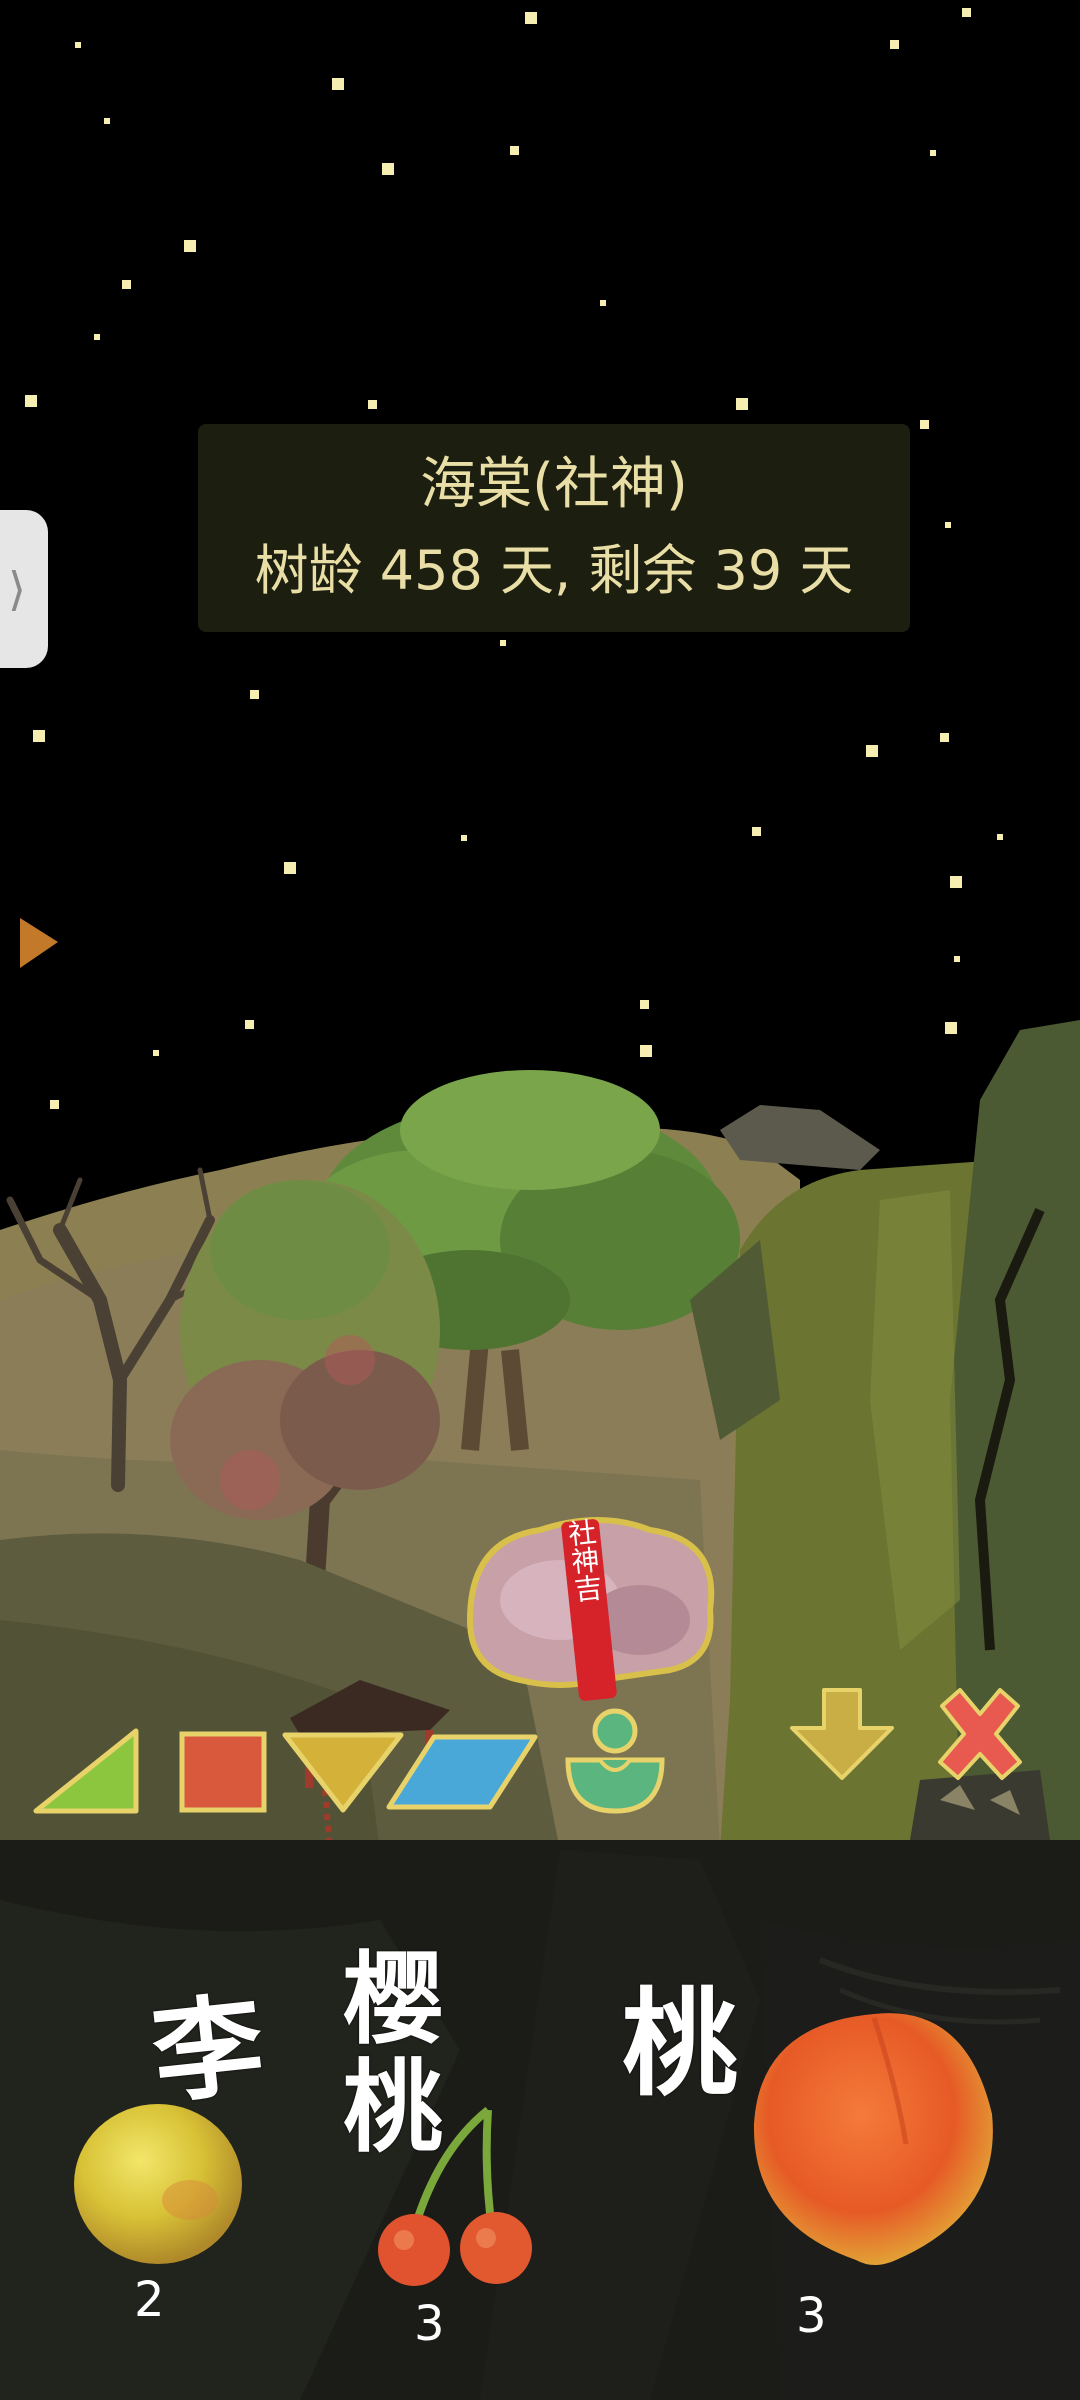  What do you see at coordinates (680, 2044) in the screenshot?
I see `fruit-label-peach: 桃` at bounding box center [680, 2044].